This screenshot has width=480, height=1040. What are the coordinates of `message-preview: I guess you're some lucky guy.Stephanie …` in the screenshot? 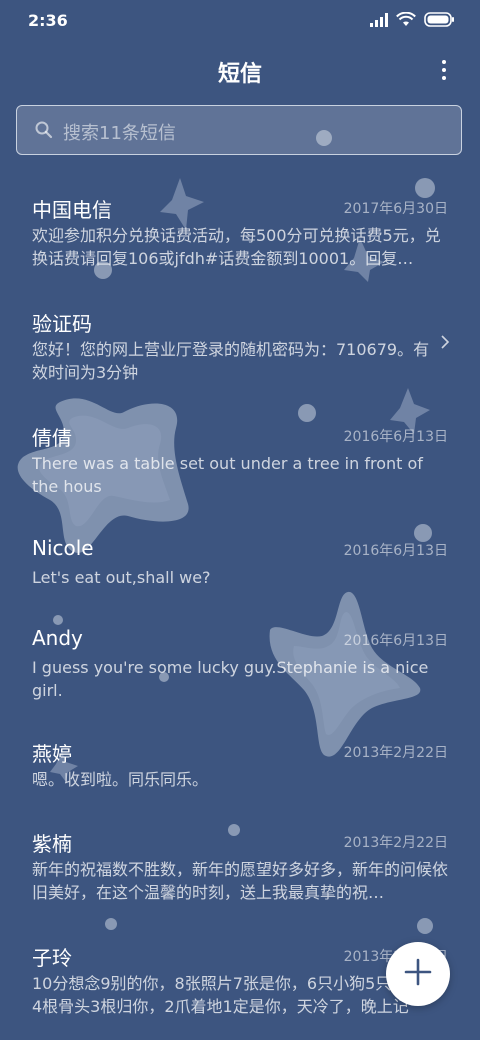 It's located at (230, 679).